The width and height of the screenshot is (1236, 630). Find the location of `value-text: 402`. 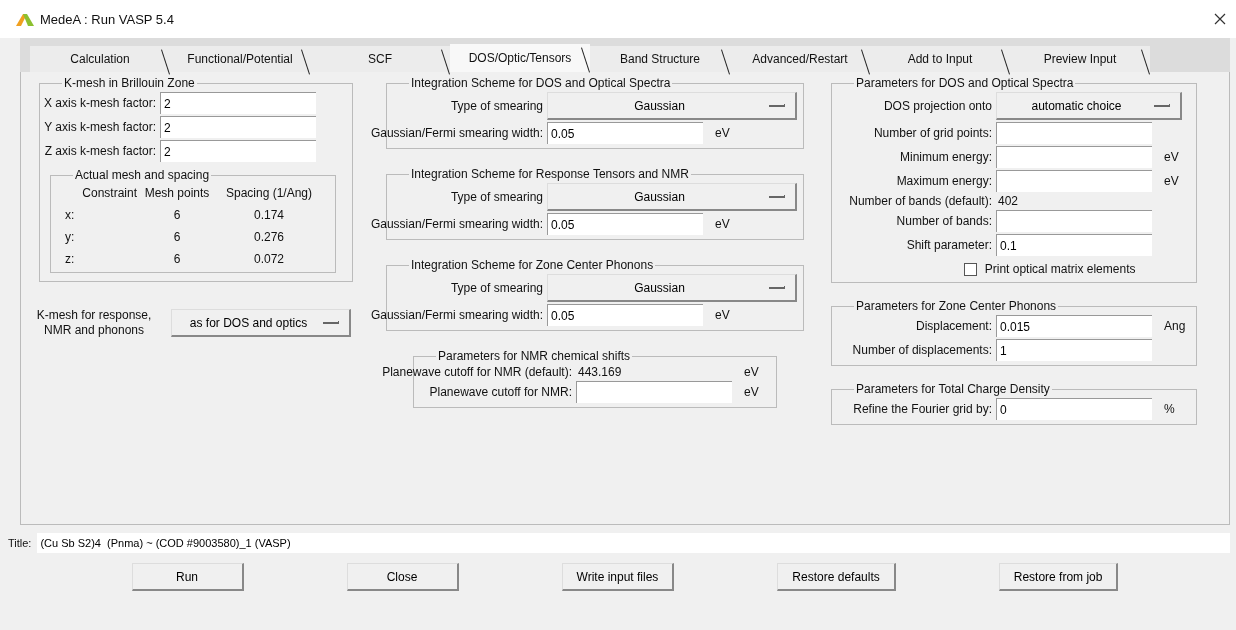

value-text: 402 is located at coordinates (1008, 201).